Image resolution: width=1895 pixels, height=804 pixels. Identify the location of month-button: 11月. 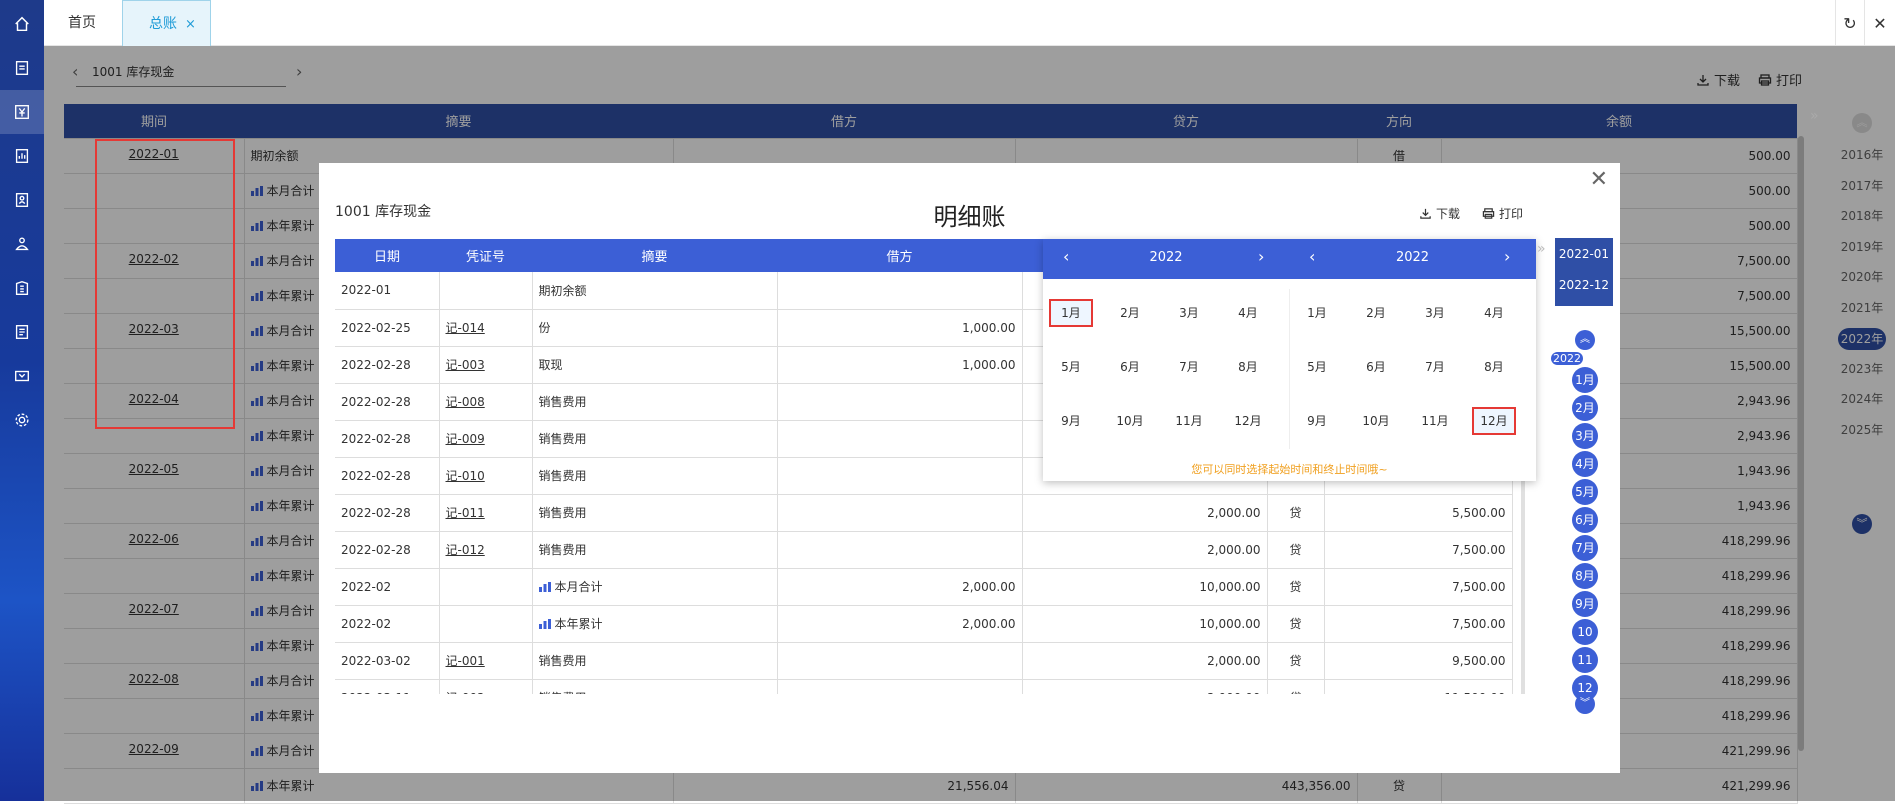
(1585, 670).